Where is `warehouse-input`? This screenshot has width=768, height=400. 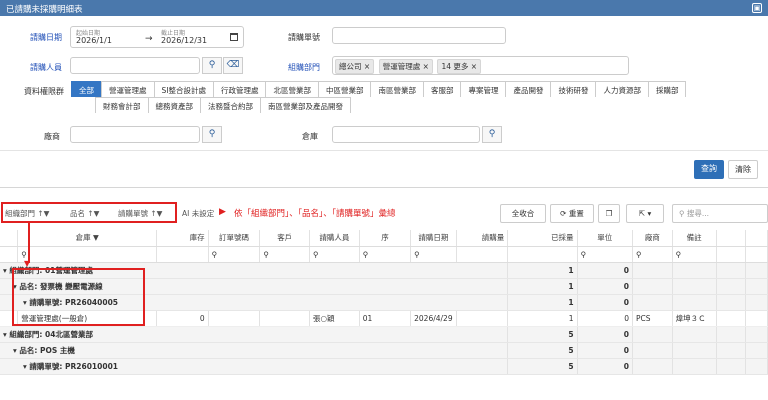
warehouse-input is located at coordinates (406, 134).